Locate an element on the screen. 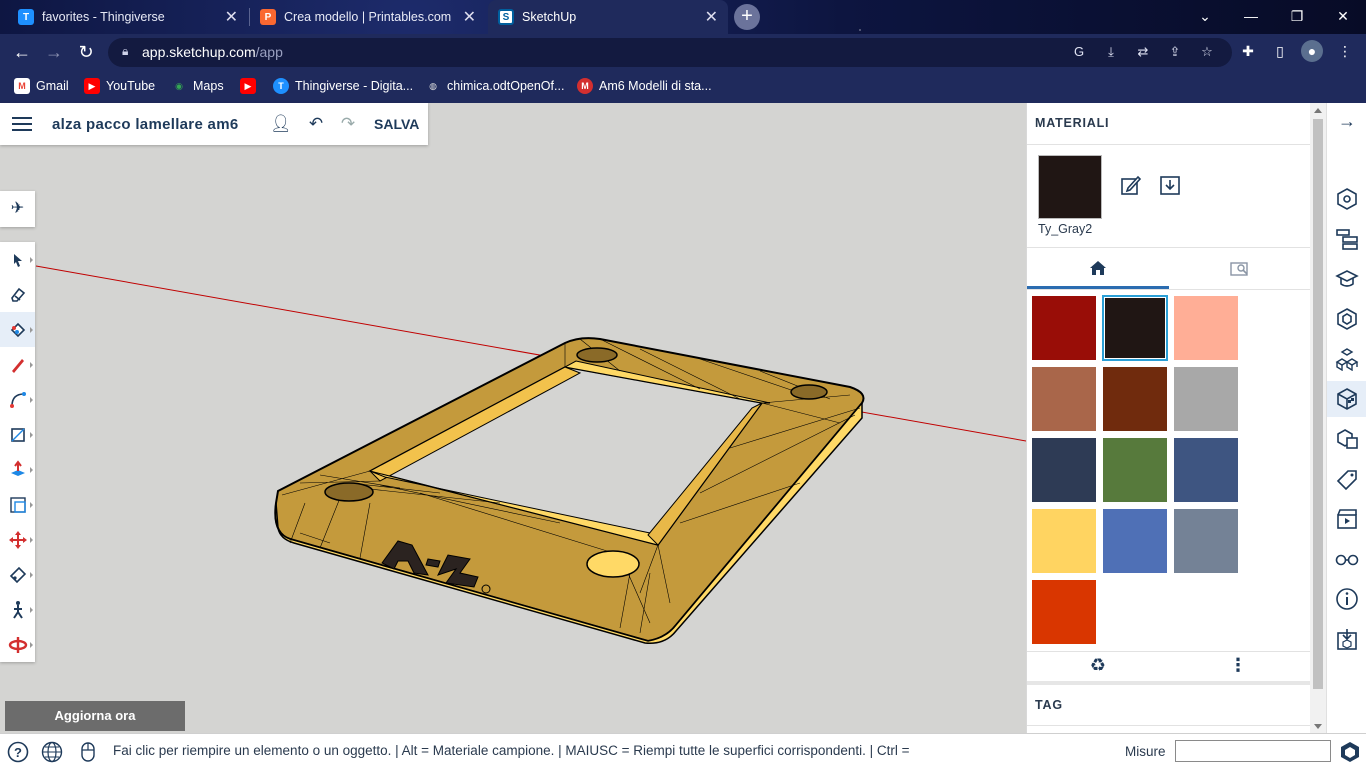  forward-icon: → is located at coordinates (54, 52).